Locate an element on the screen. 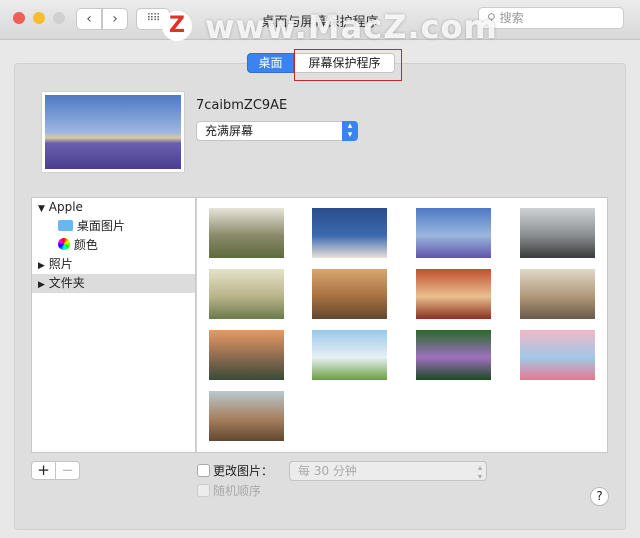  change-picture-checkbox is located at coordinates (203, 470).